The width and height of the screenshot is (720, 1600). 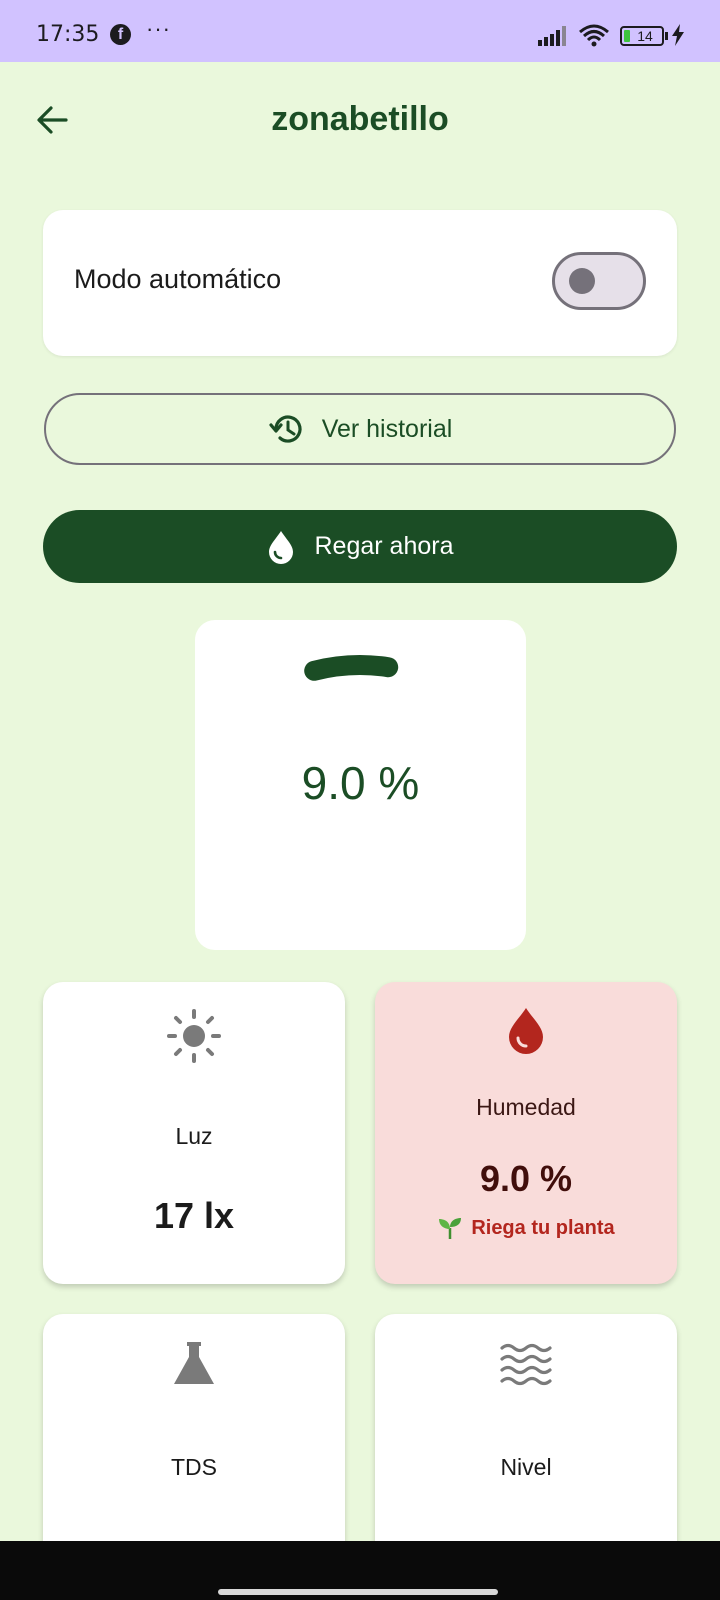 What do you see at coordinates (194, 1036) in the screenshot?
I see `sun-icon` at bounding box center [194, 1036].